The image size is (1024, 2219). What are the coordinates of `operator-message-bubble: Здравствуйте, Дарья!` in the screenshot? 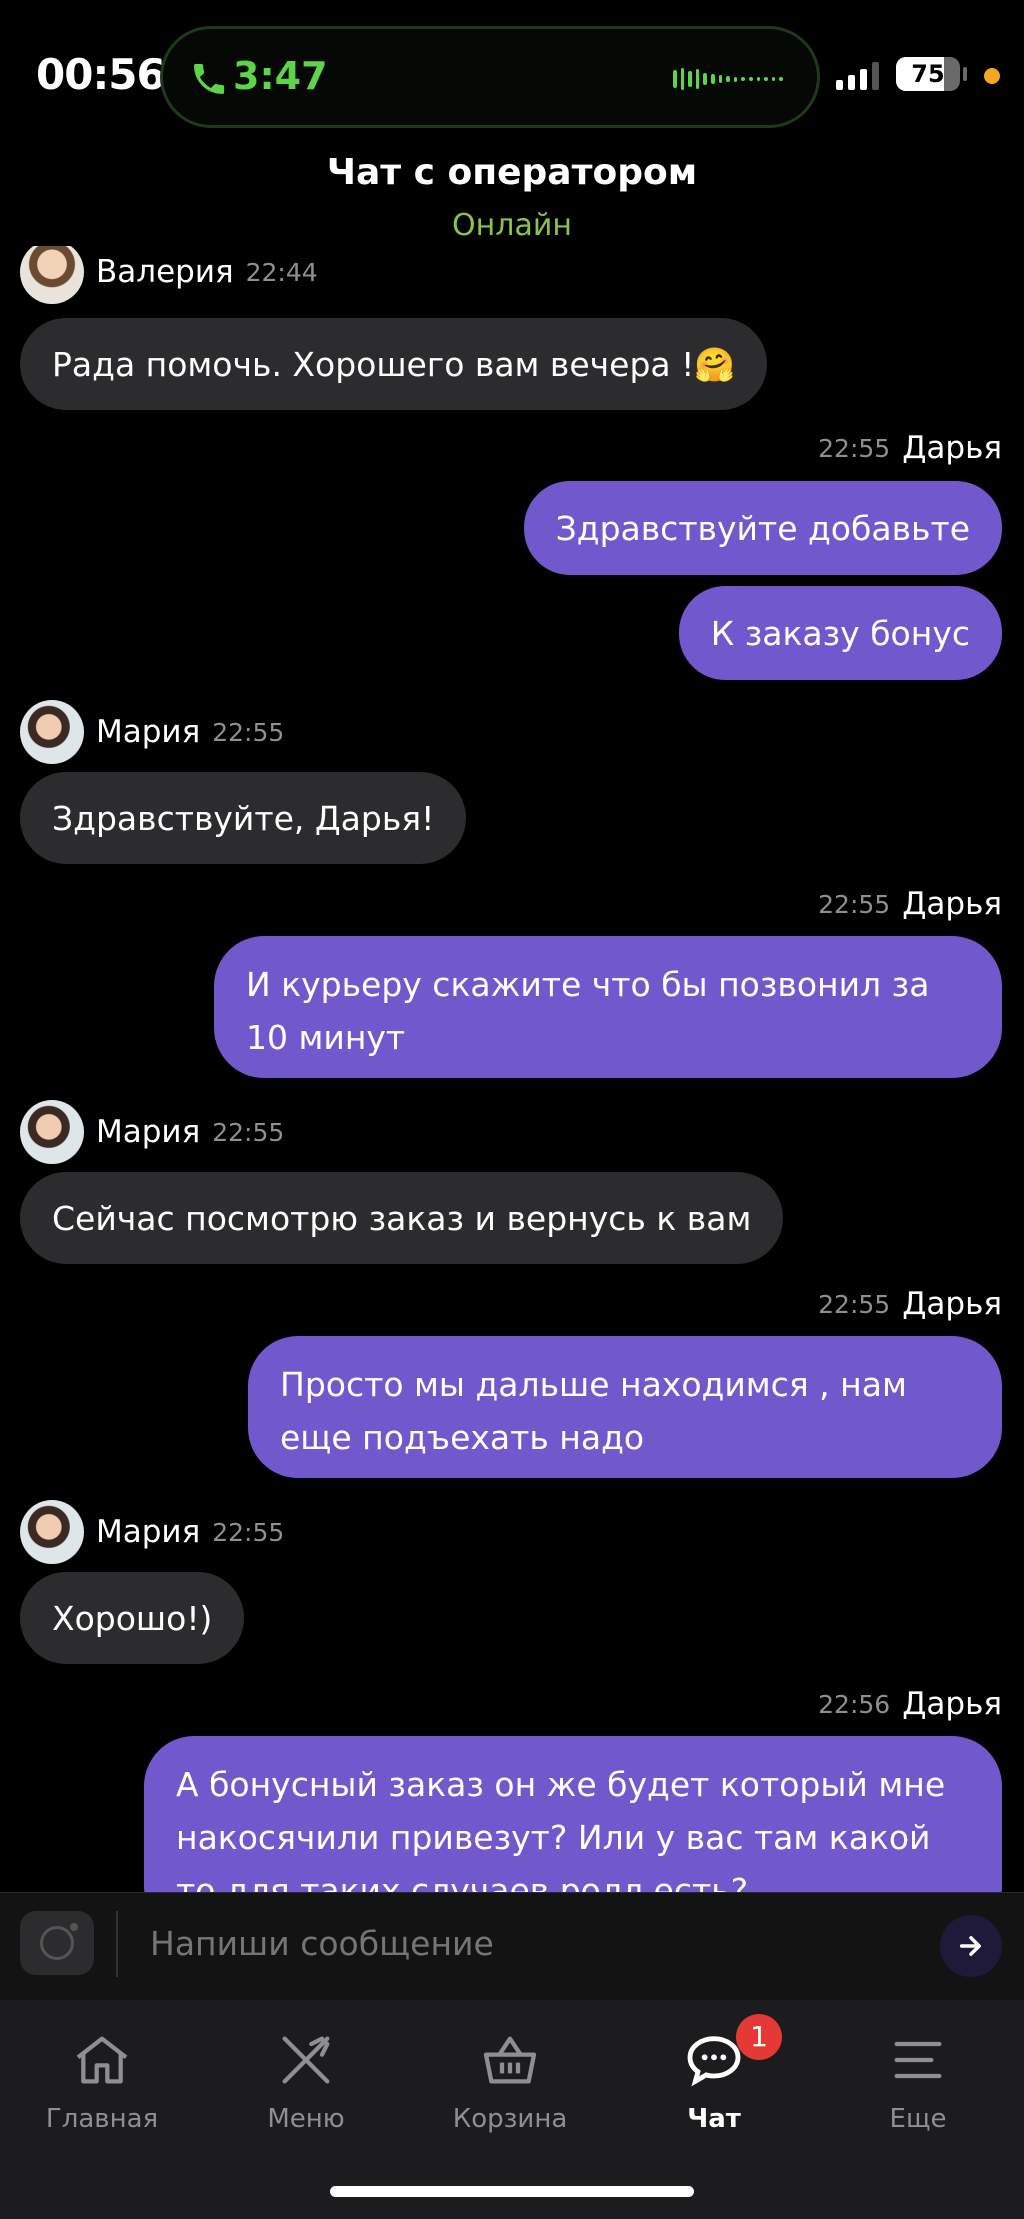 It's located at (243, 818).